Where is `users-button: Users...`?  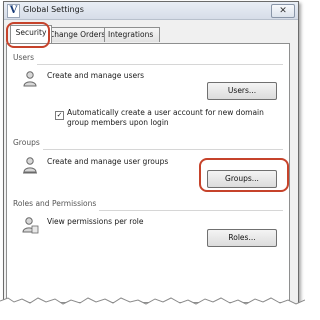
users-button: Users... is located at coordinates (242, 91).